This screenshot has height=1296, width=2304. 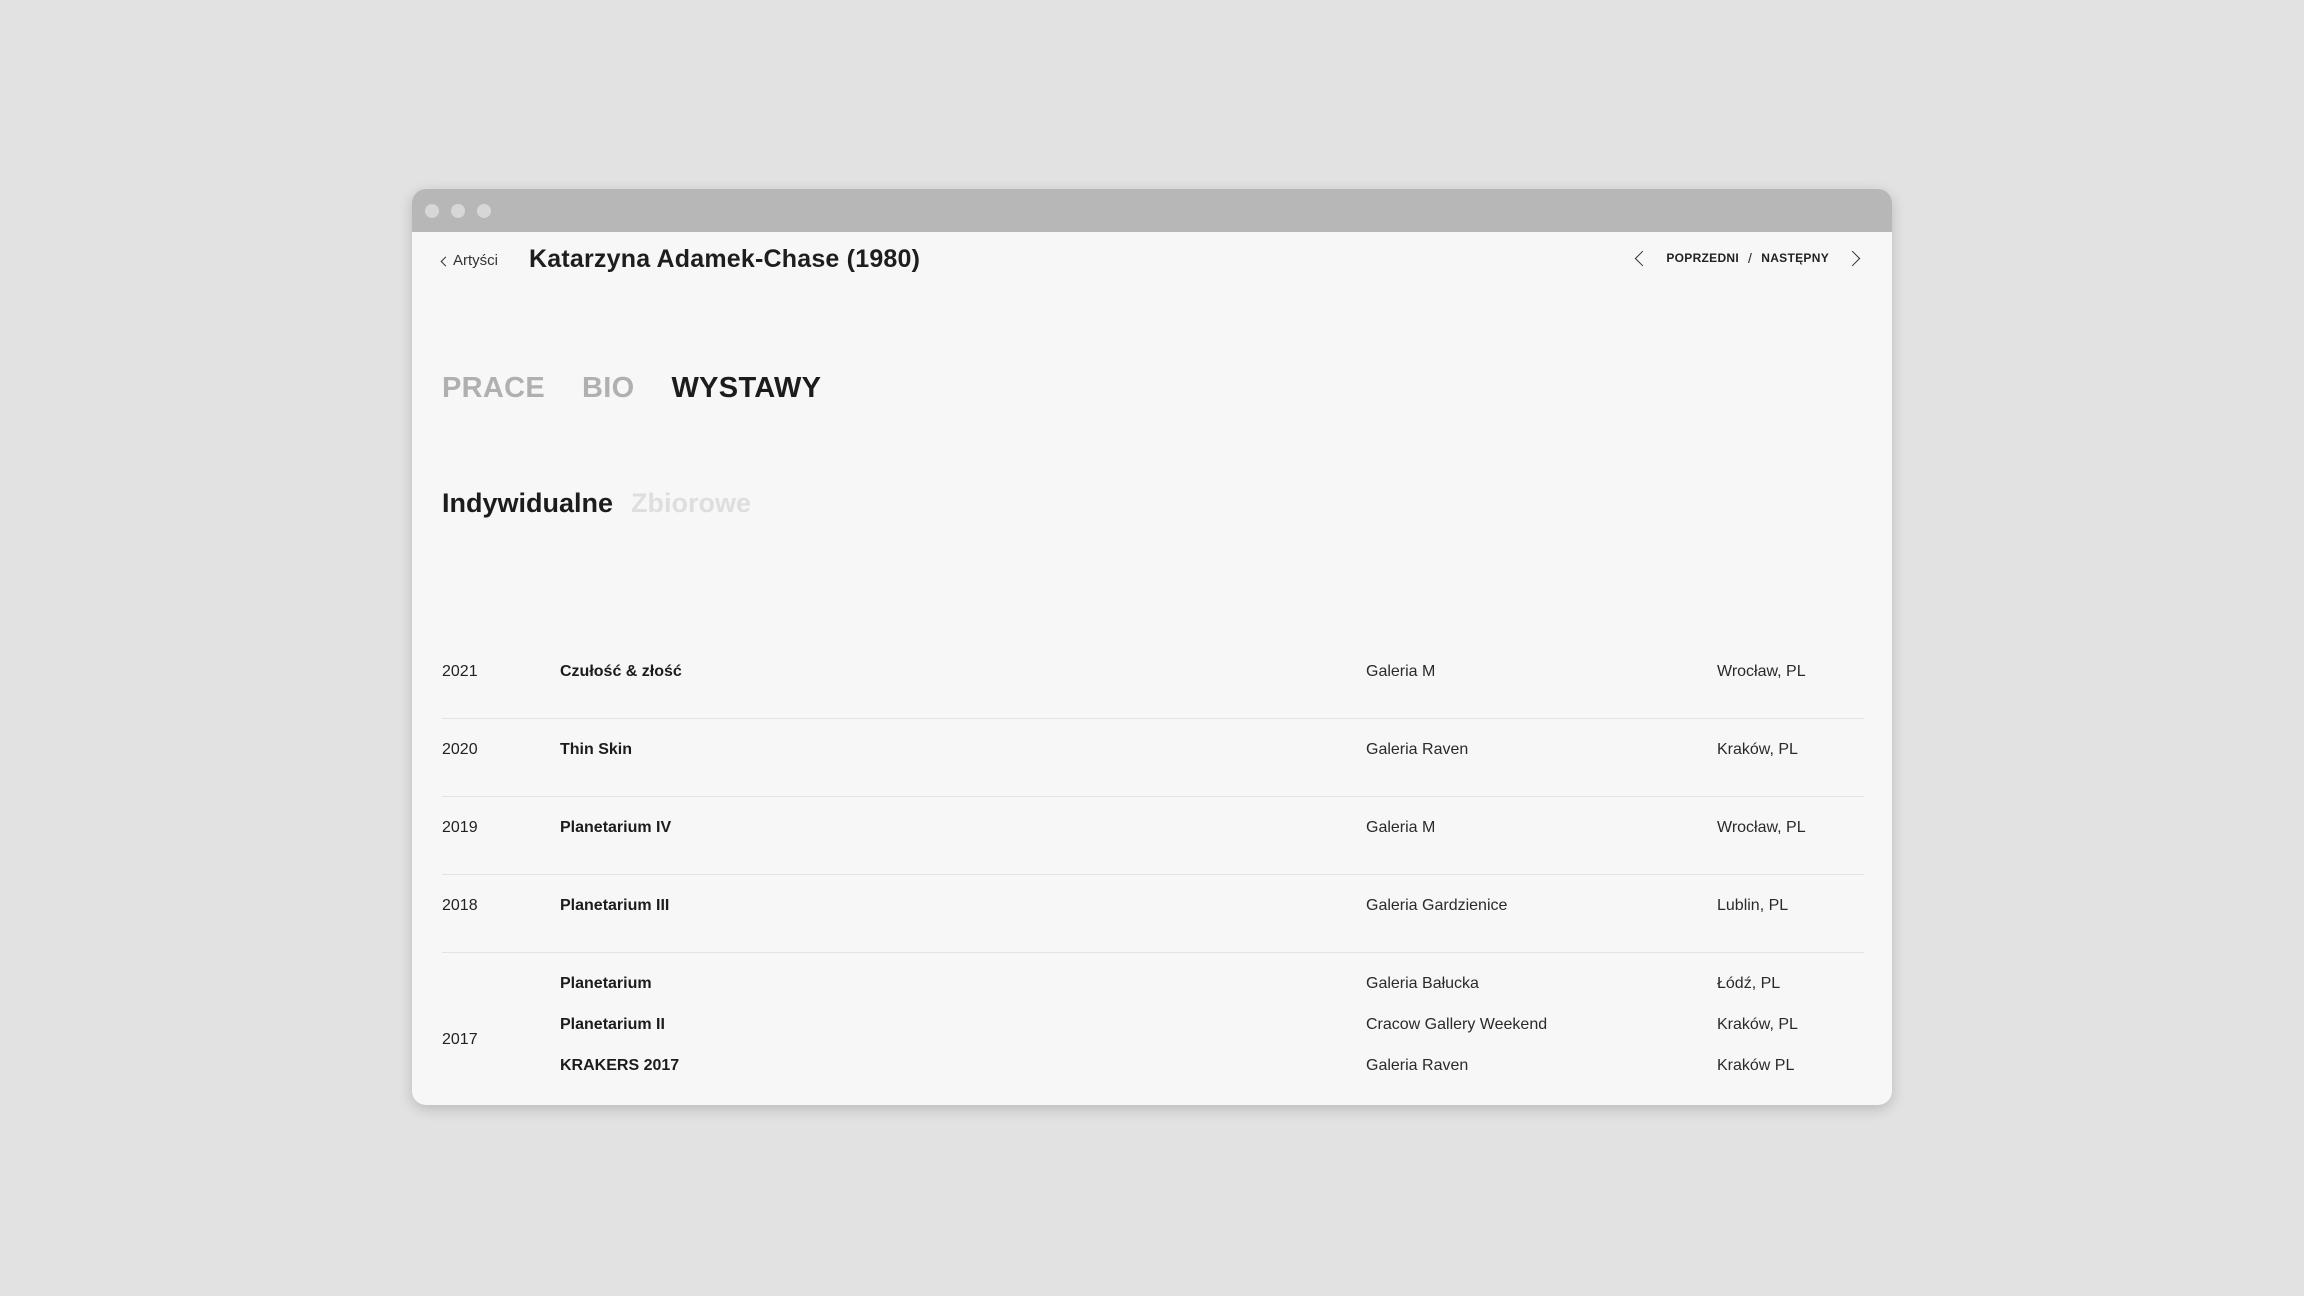 I want to click on exhibition-entry: Planetarium IV Galeria M Wrocław, PL, so click(x=1153, y=830).